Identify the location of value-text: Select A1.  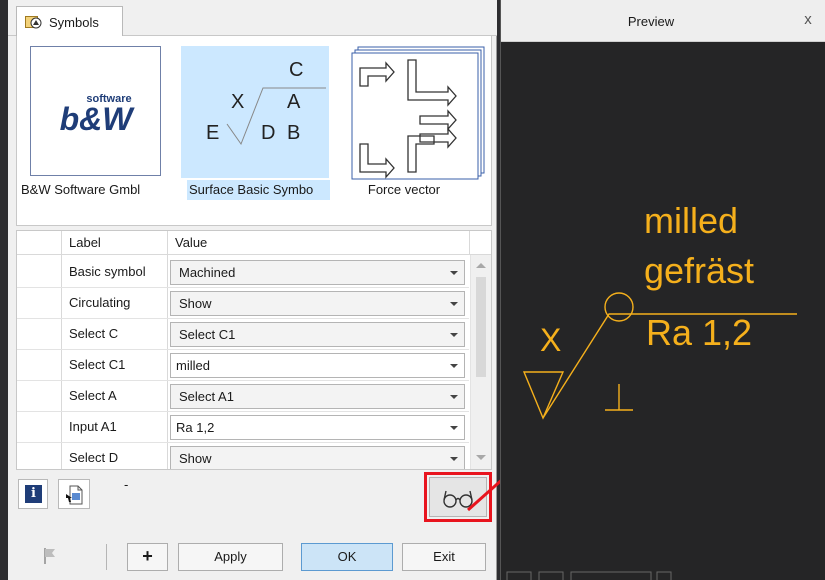
(206, 396).